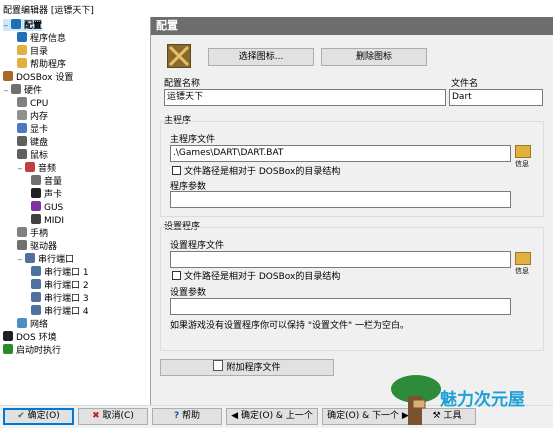 Image resolution: width=553 pixels, height=428 pixels. I want to click on tree-item-label: 网络, so click(39, 325).